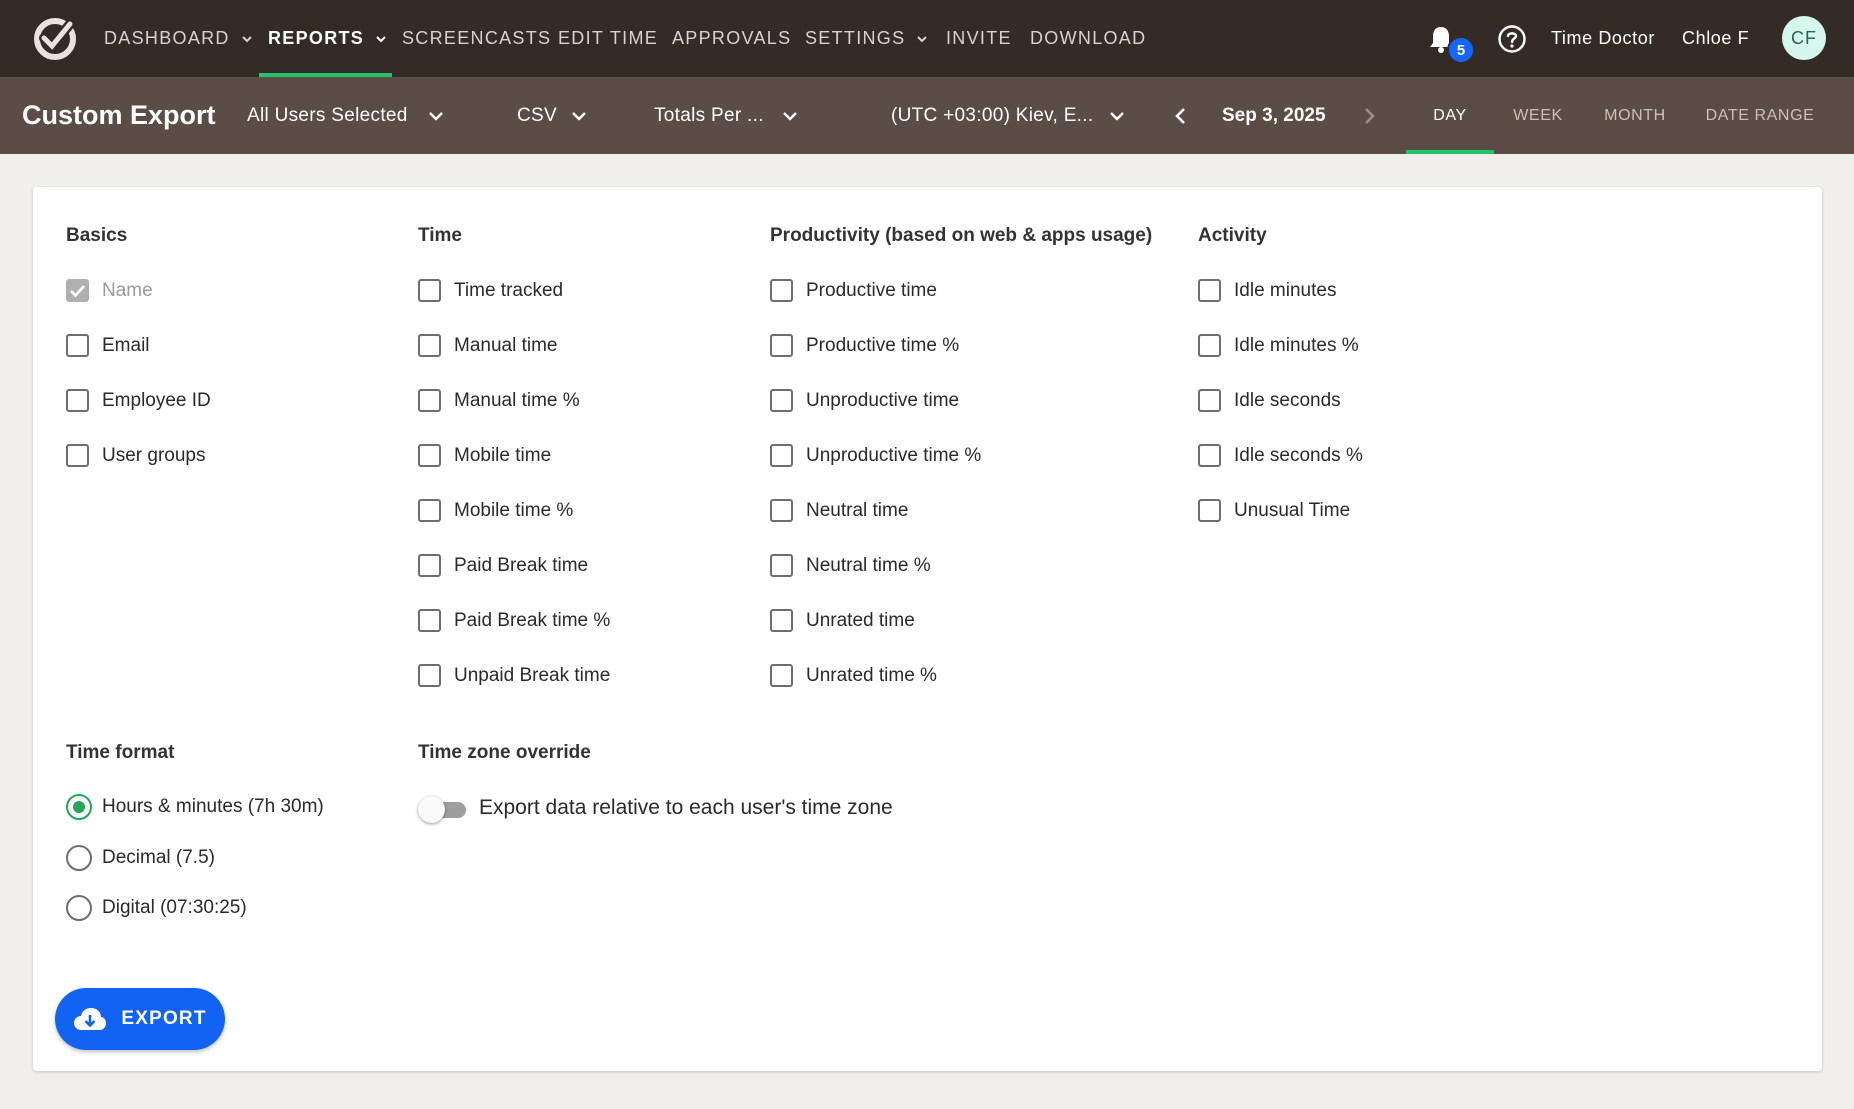 Image resolution: width=1854 pixels, height=1109 pixels. Describe the element at coordinates (476, 38) in the screenshot. I see `nav-screencasts: SCREENCASTS` at that location.